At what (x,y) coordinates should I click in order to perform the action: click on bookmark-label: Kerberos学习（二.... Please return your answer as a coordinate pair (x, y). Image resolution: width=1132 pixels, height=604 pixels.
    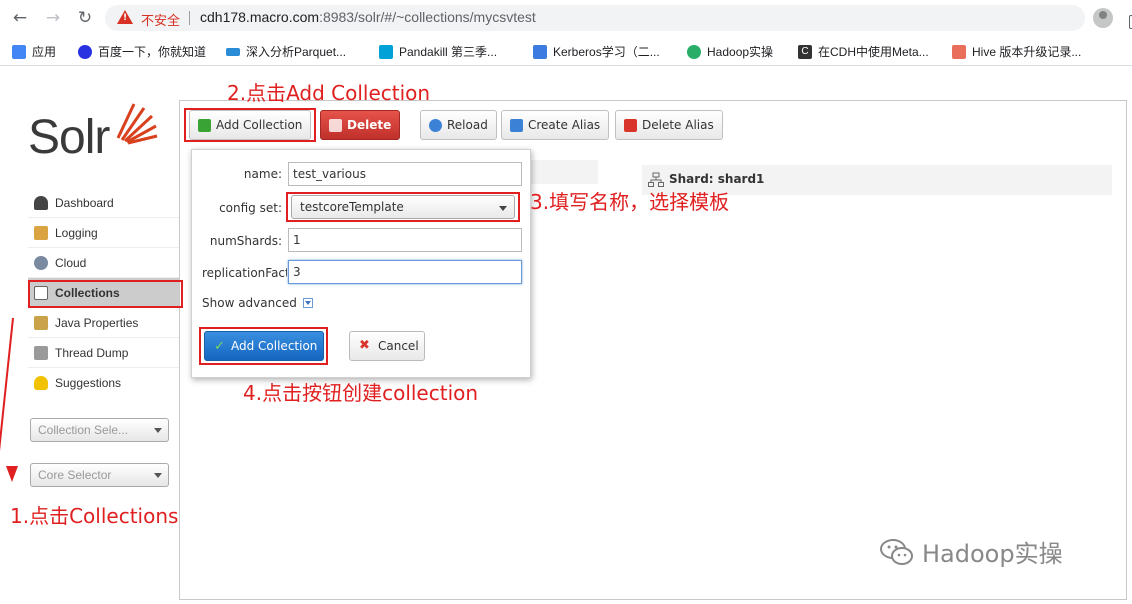
    Looking at the image, I should click on (606, 52).